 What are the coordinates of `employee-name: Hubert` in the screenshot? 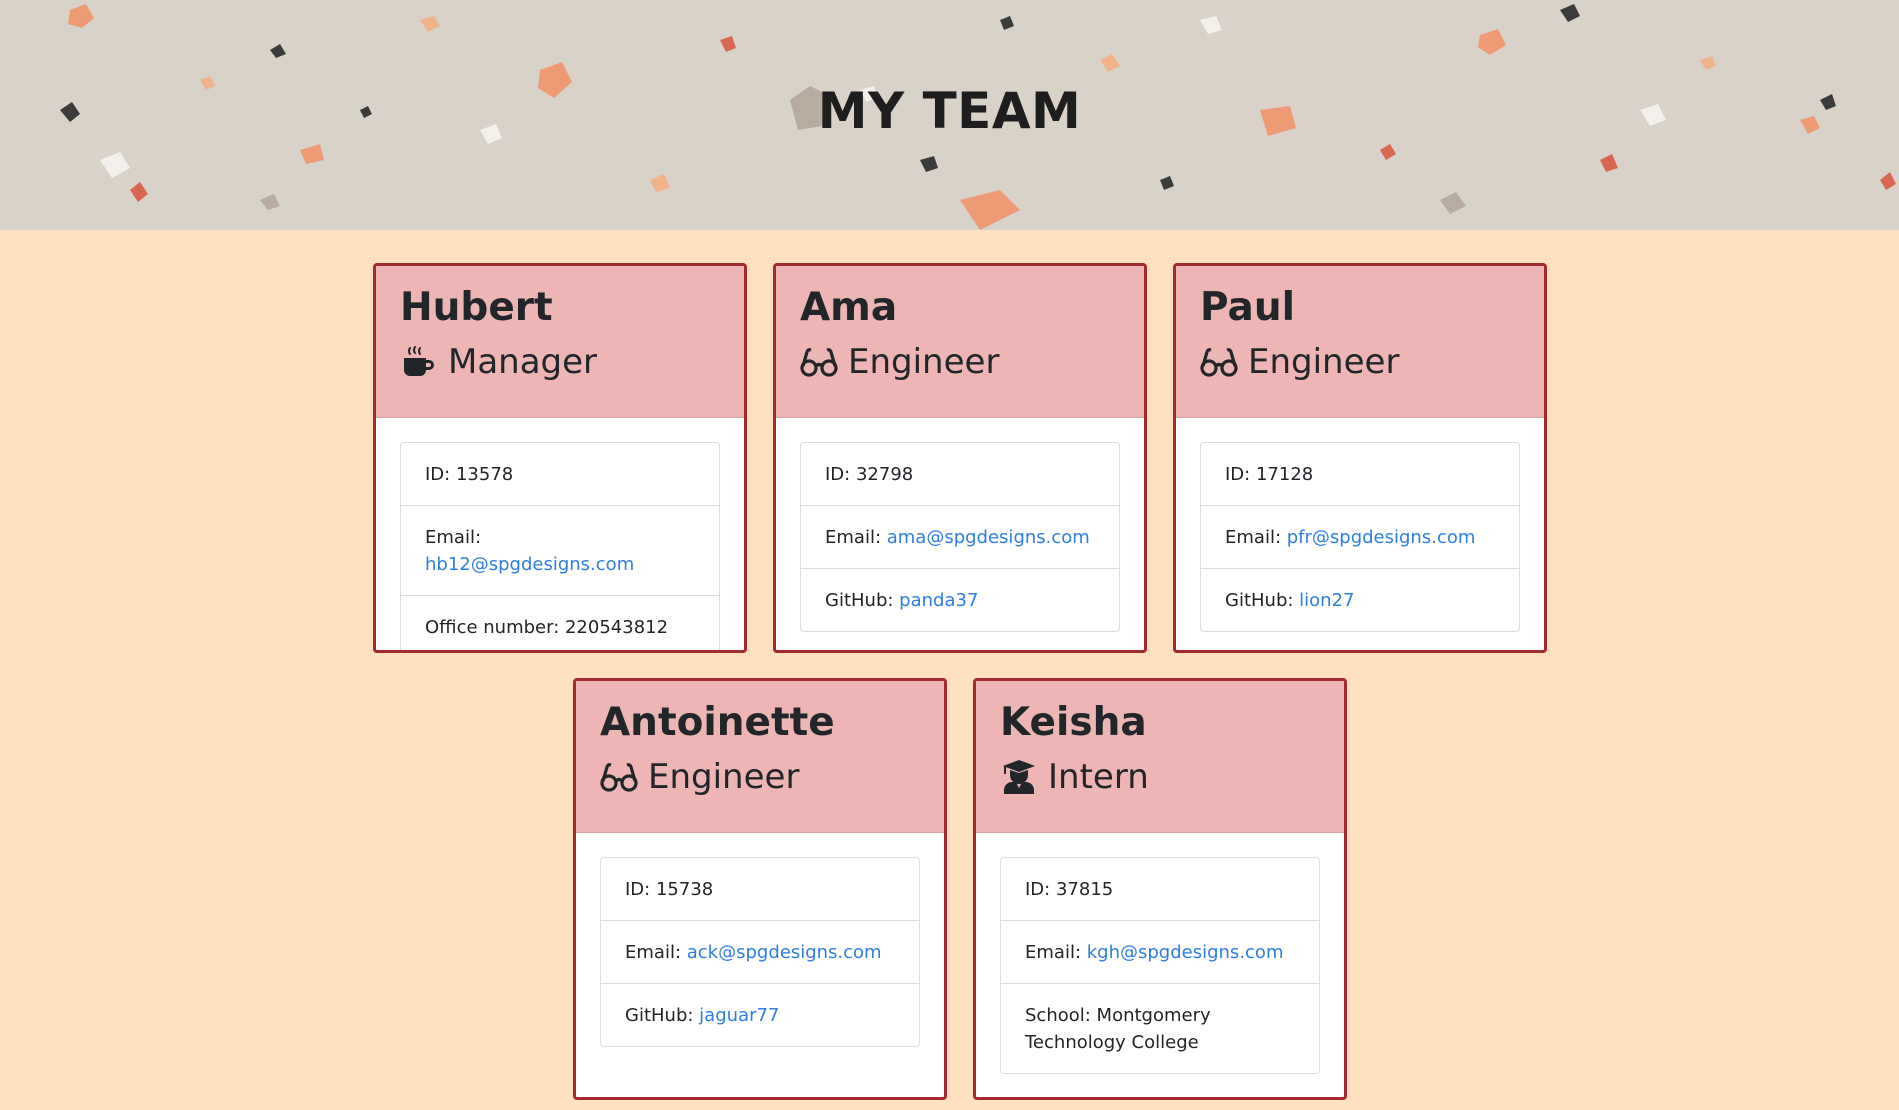 It's located at (476, 307).